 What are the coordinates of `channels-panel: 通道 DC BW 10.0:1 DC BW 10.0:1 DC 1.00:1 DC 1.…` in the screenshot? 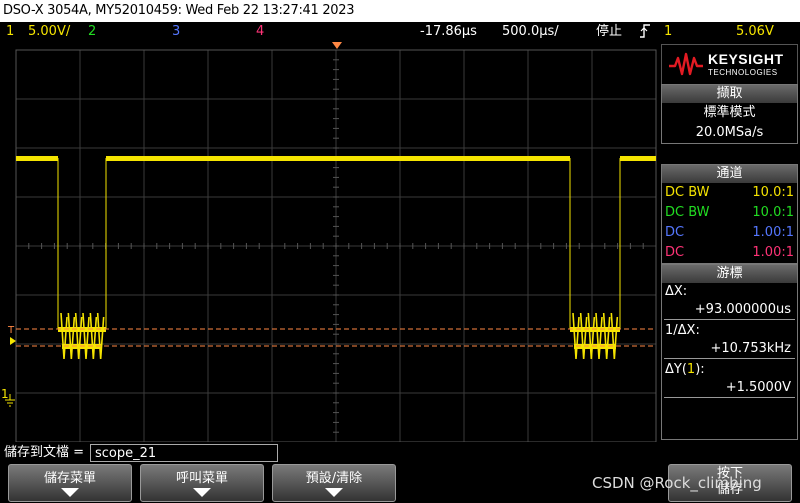 It's located at (729, 214).